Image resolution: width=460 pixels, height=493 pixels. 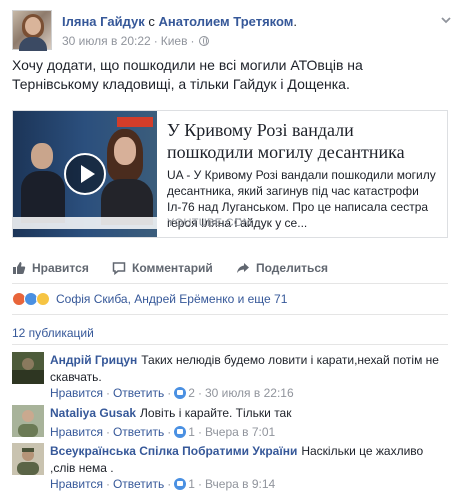 I want to click on author-name-link: Іляна Гайдук, so click(x=103, y=21).